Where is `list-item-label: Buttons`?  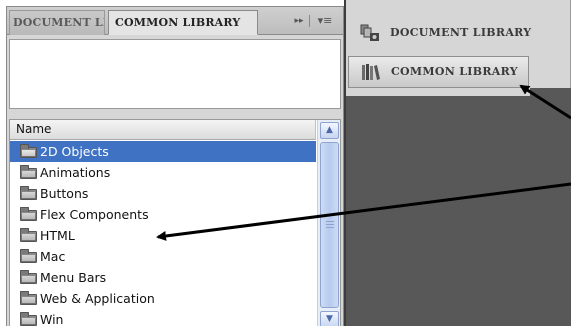 list-item-label: Buttons is located at coordinates (64, 193).